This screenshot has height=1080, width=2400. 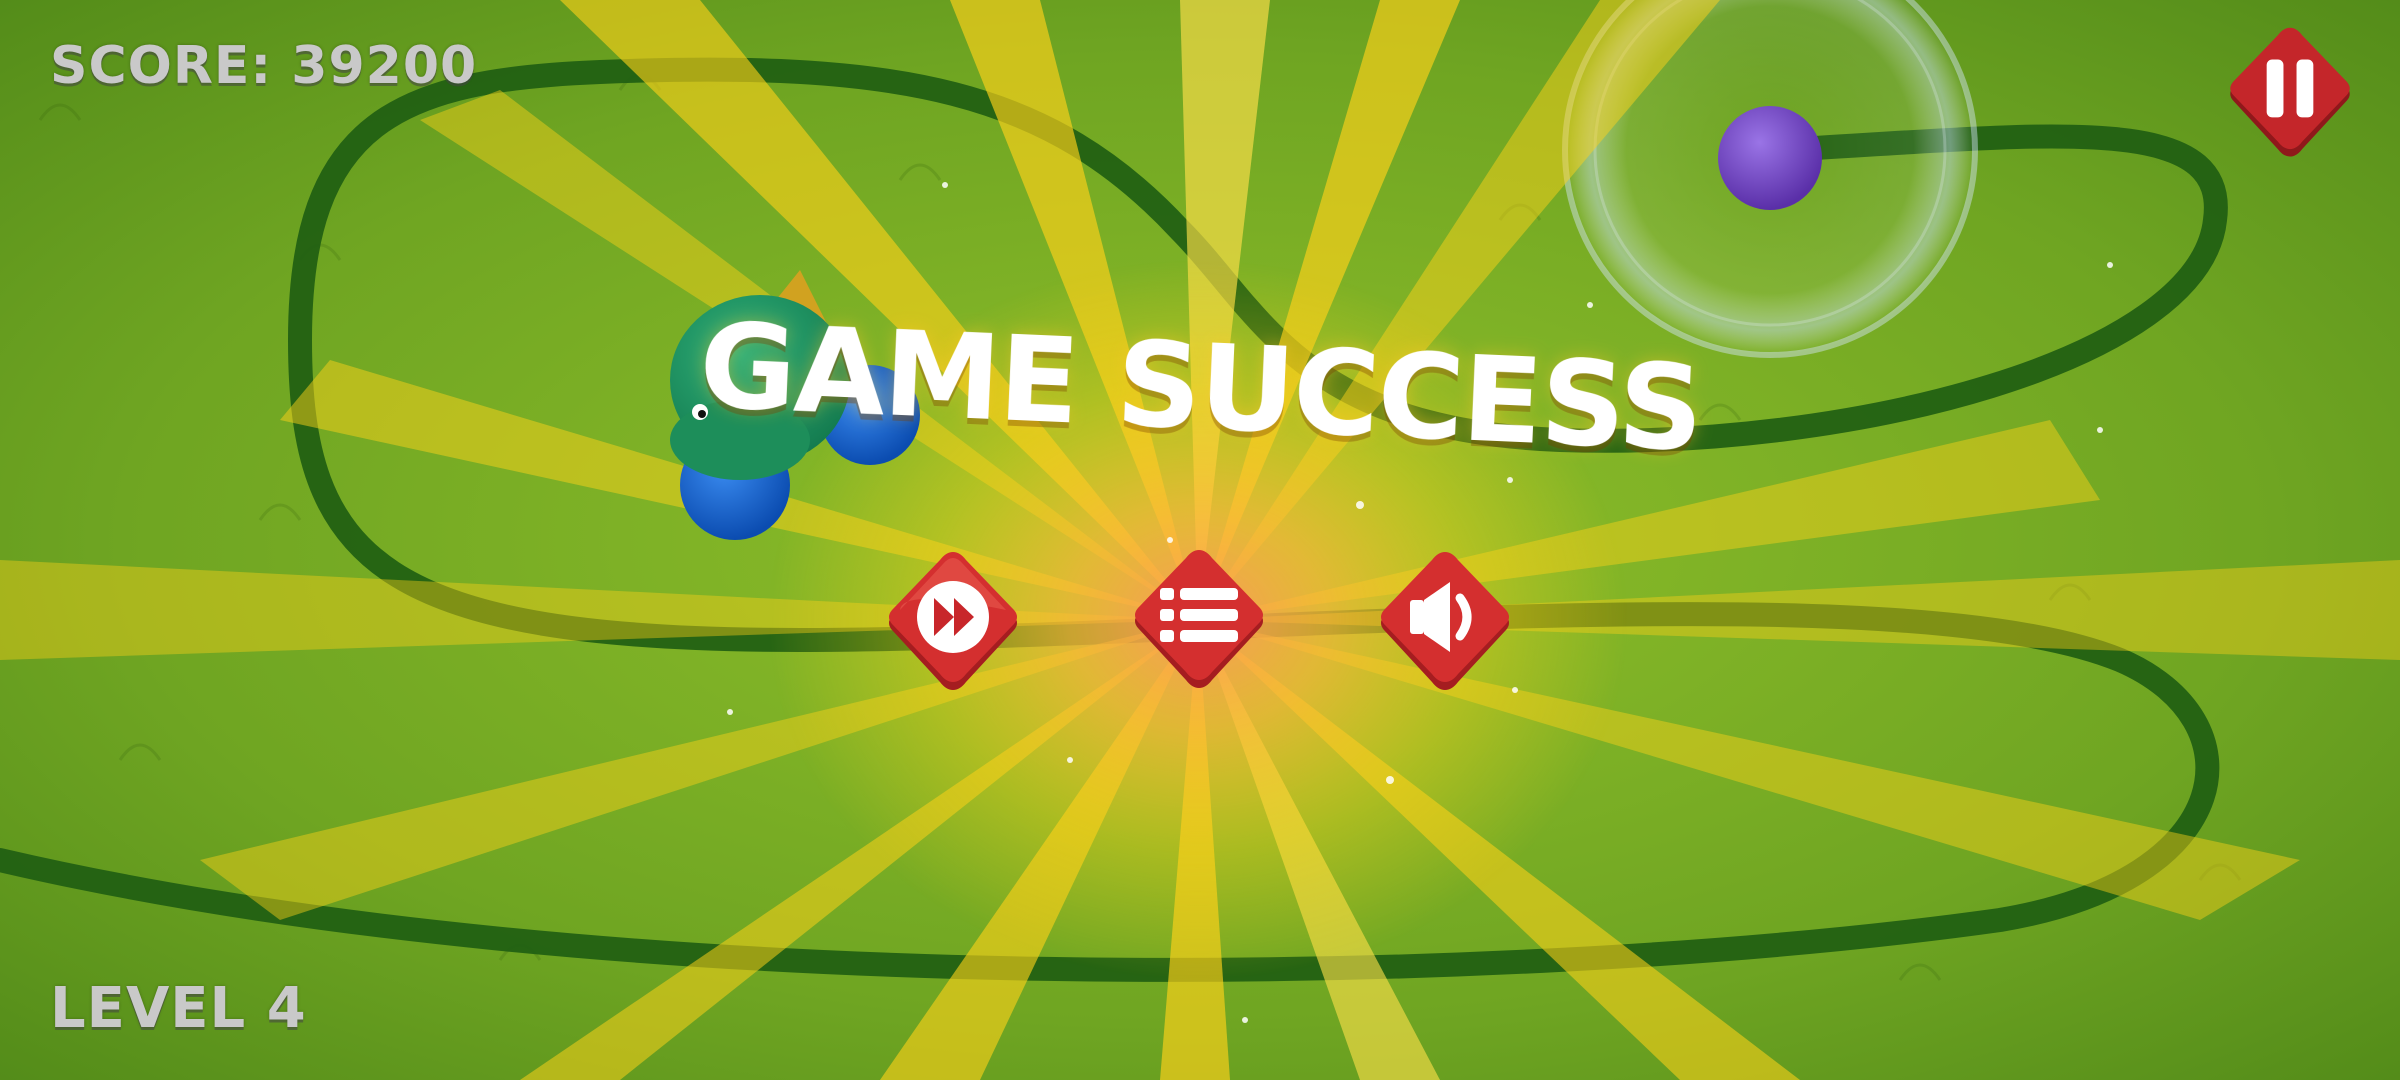 What do you see at coordinates (953, 617) in the screenshot?
I see `fast-forward-icon` at bounding box center [953, 617].